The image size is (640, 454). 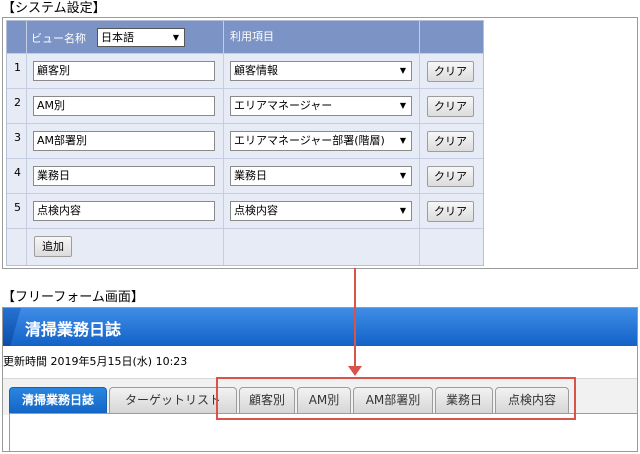 What do you see at coordinates (17, 172) in the screenshot?
I see `row-number: 4` at bounding box center [17, 172].